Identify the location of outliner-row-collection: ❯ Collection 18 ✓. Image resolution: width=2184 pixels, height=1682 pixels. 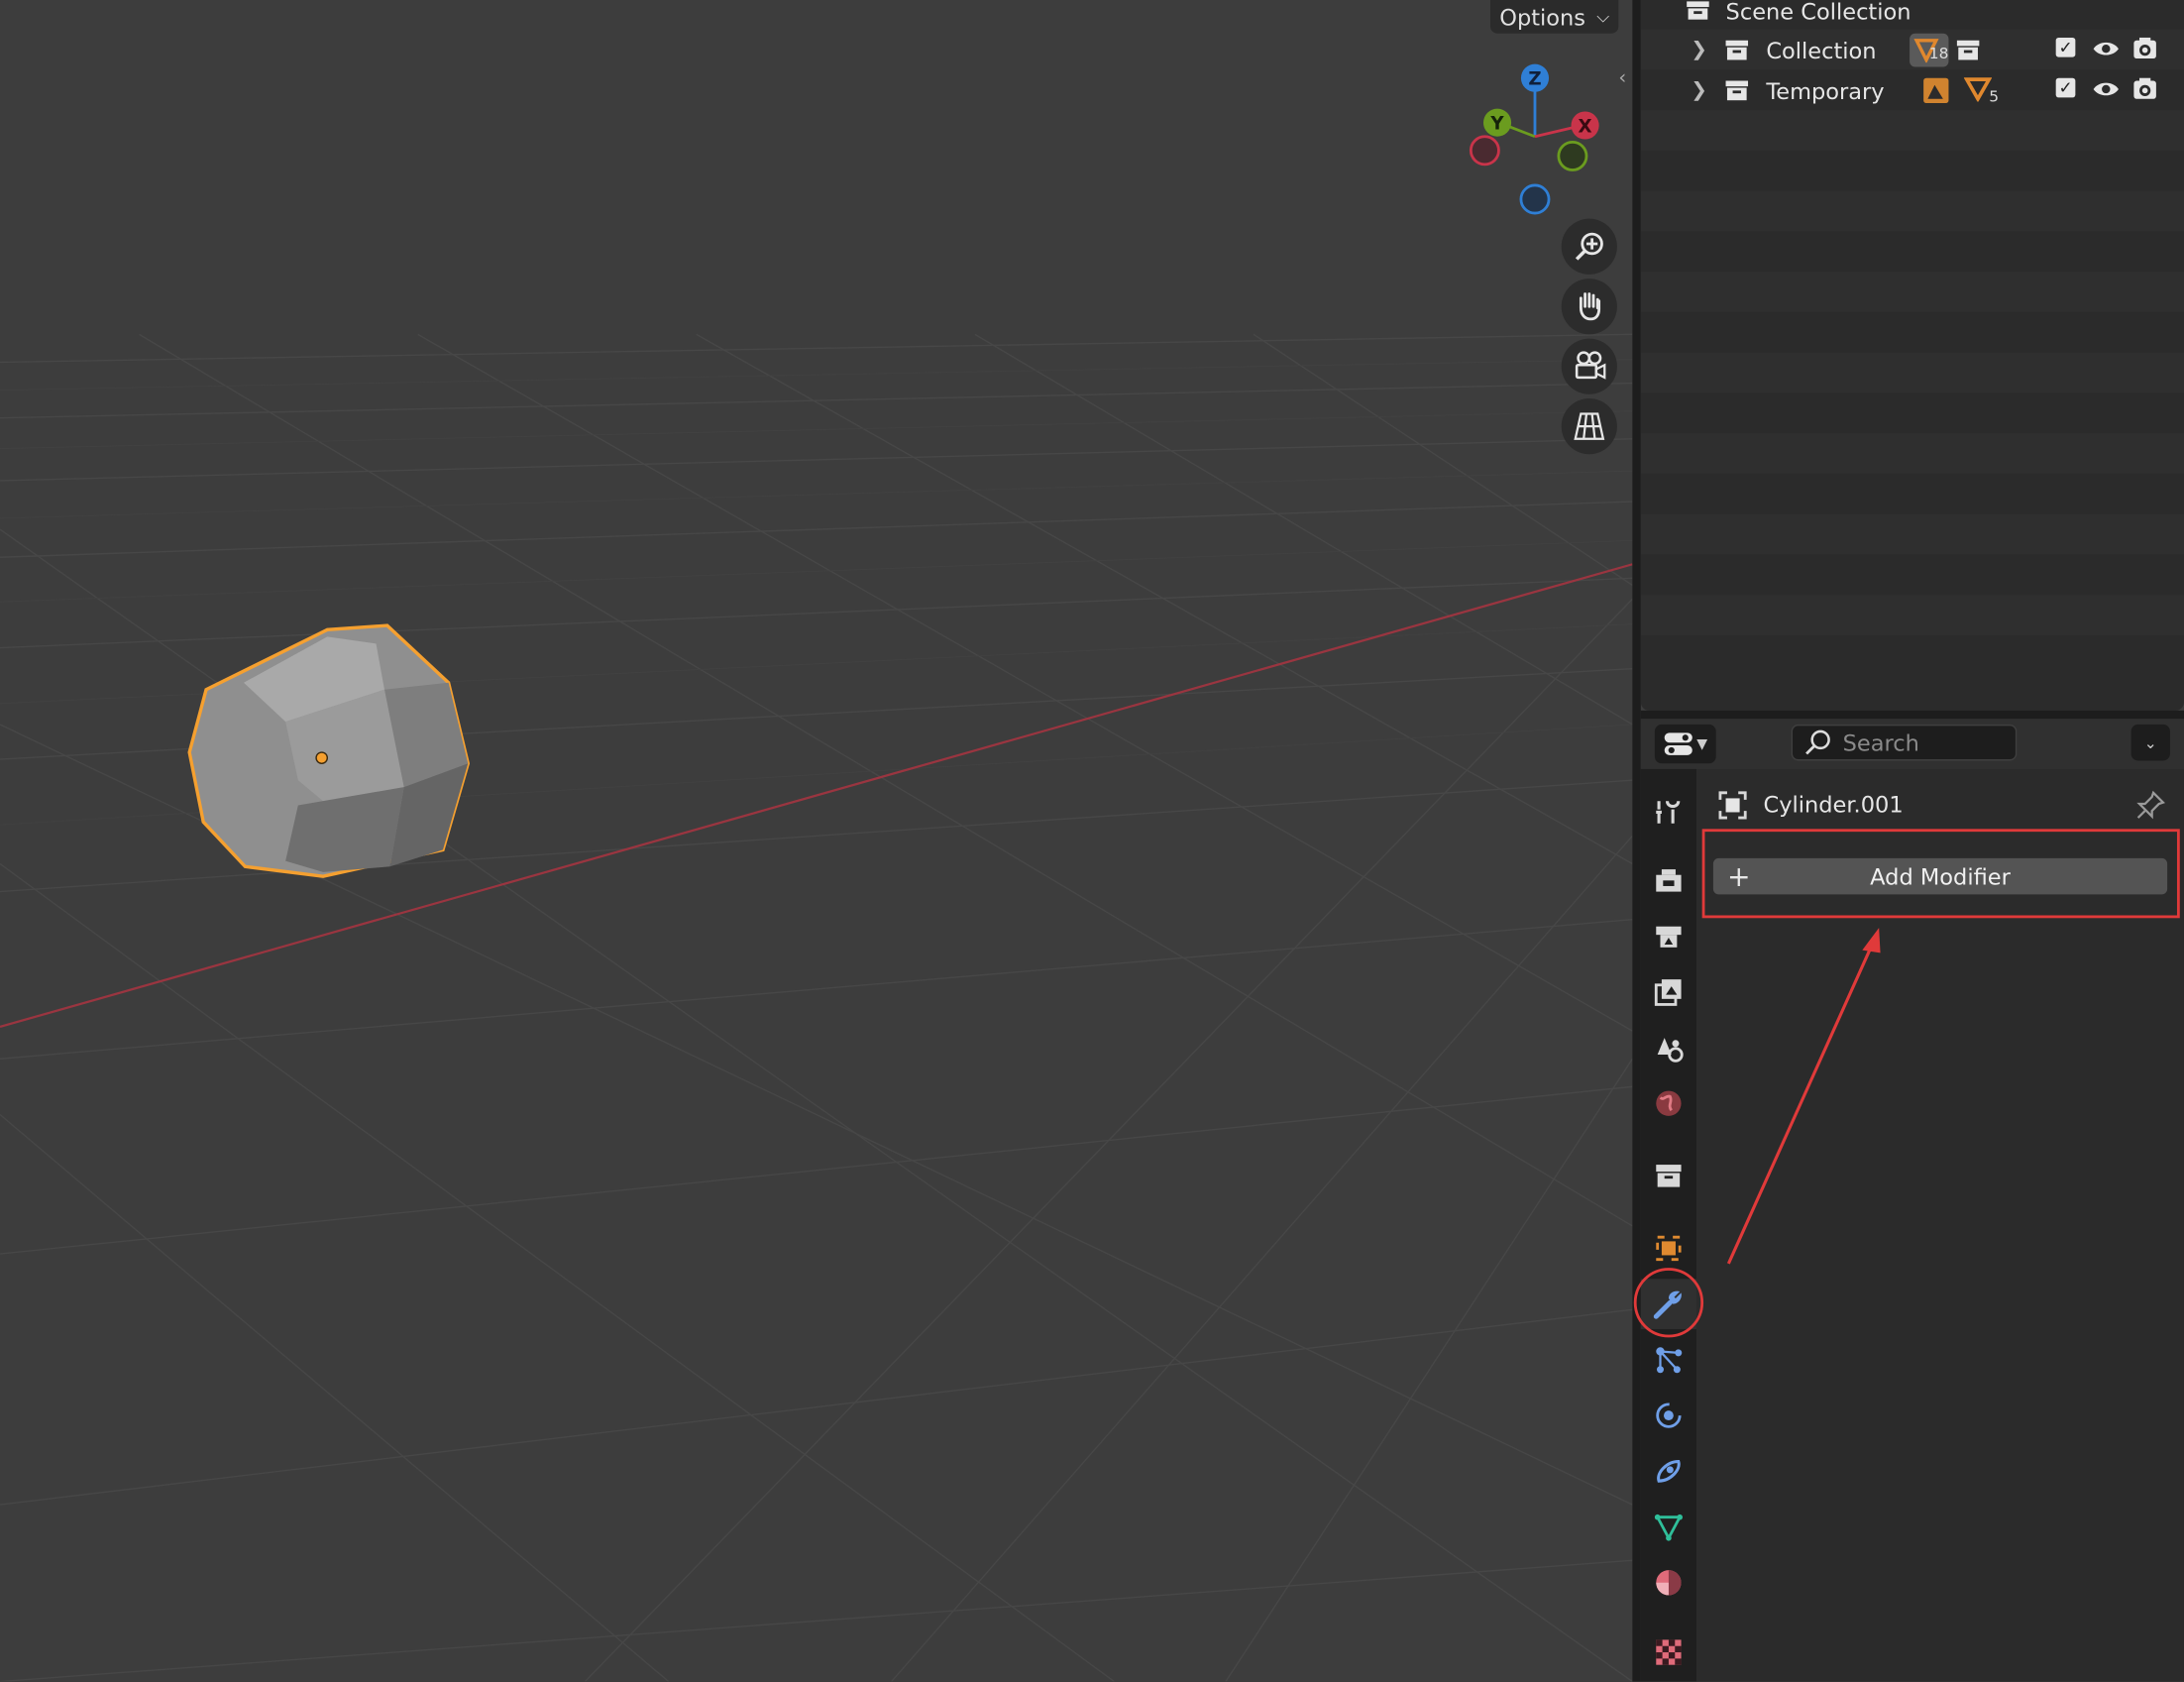
(1912, 50).